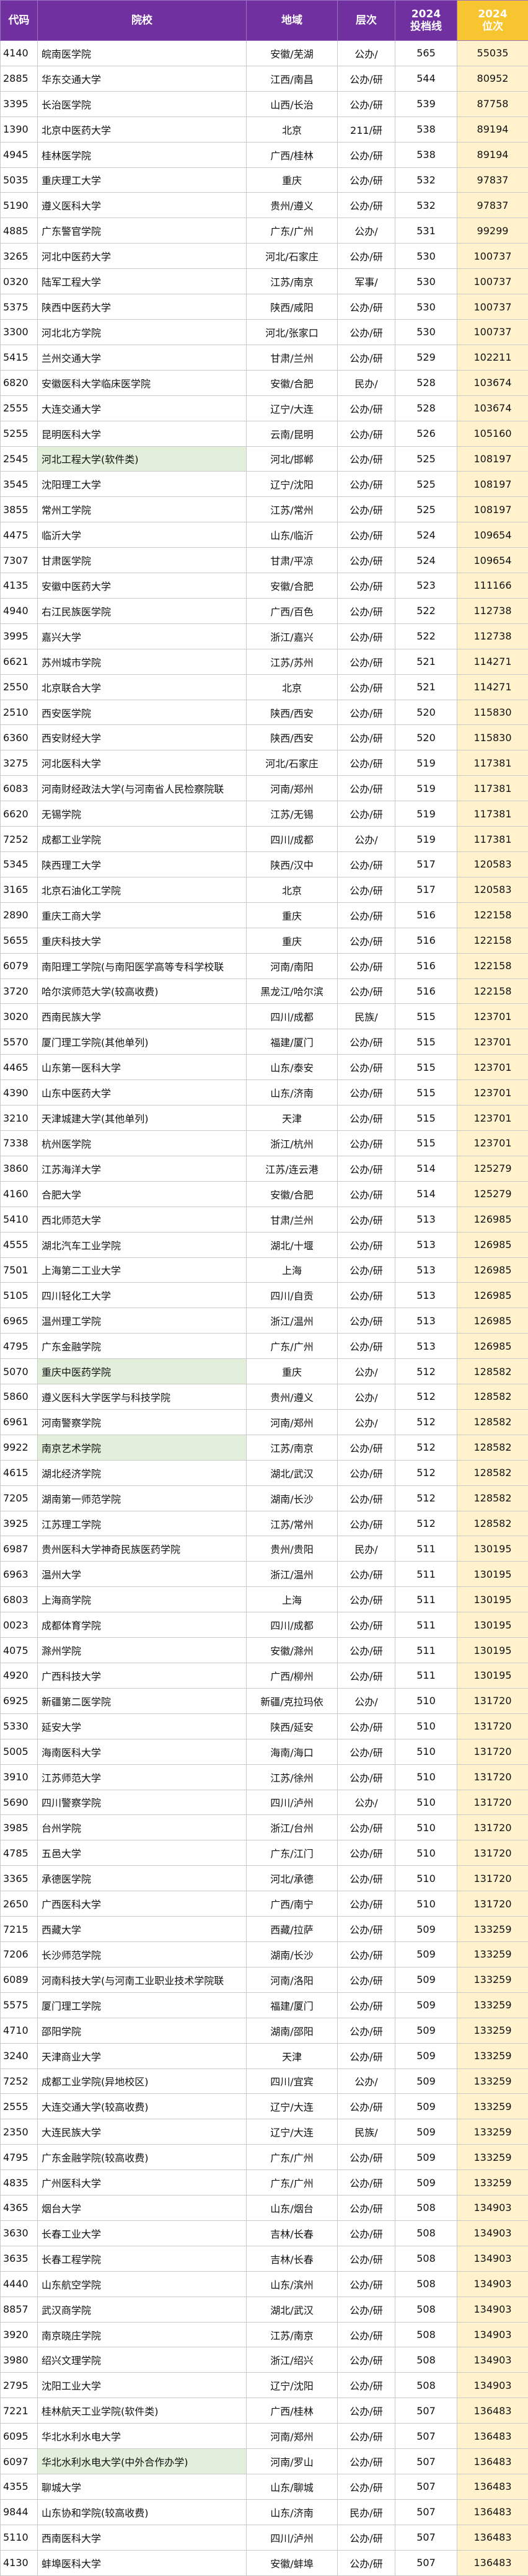 This screenshot has width=528, height=2576. I want to click on rank-cell: 108197, so click(492, 485).